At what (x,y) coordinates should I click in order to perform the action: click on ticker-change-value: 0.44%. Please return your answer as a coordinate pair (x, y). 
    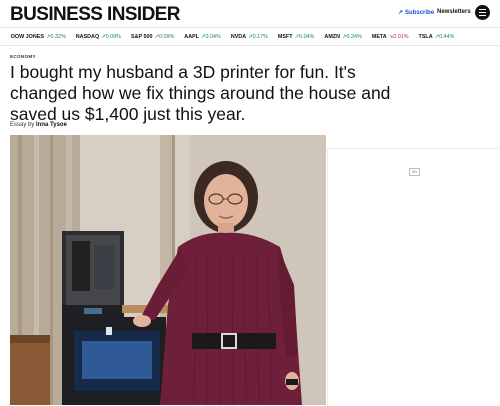
    Looking at the image, I should click on (447, 36).